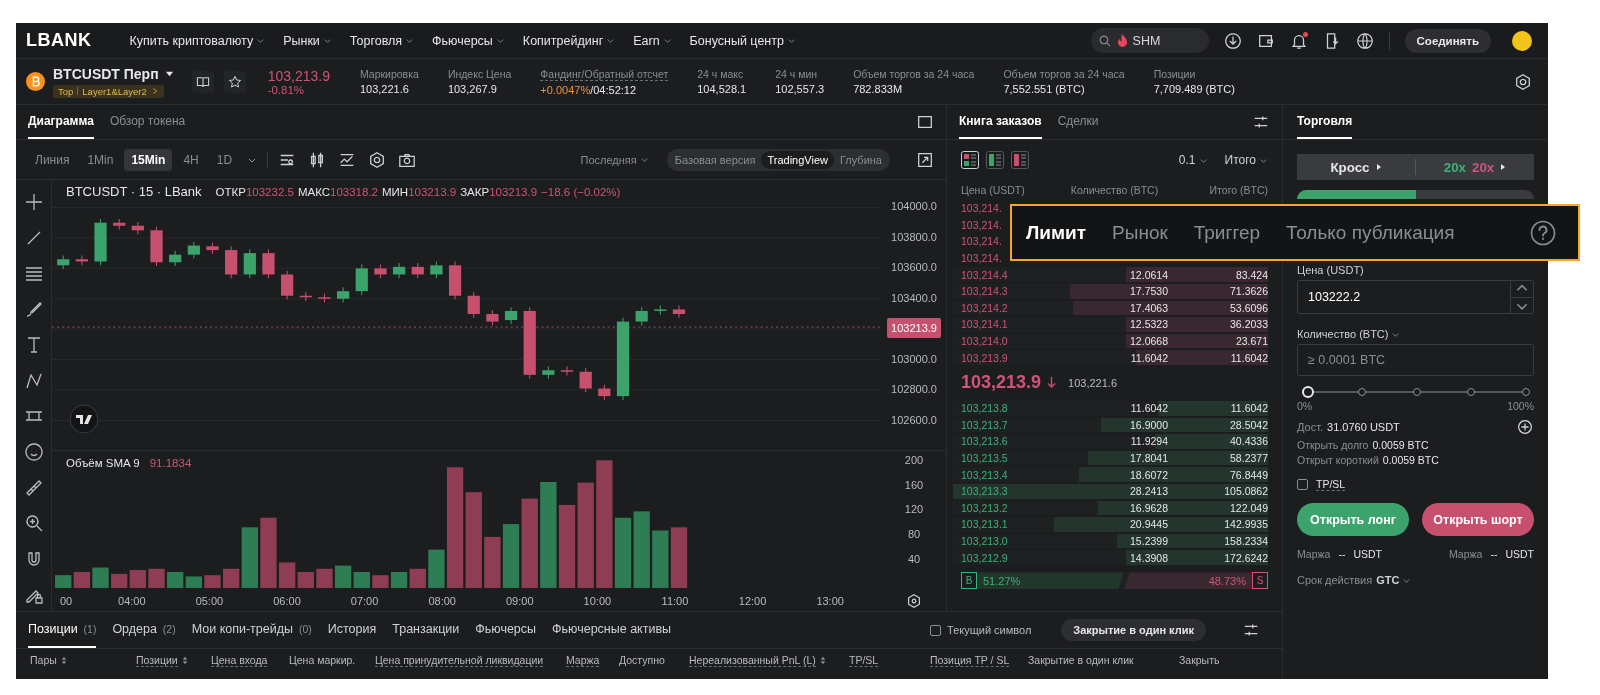 The image size is (1600, 695). Describe the element at coordinates (742, 40) in the screenshot. I see `nav-menu-item: Бонусный центр` at that location.